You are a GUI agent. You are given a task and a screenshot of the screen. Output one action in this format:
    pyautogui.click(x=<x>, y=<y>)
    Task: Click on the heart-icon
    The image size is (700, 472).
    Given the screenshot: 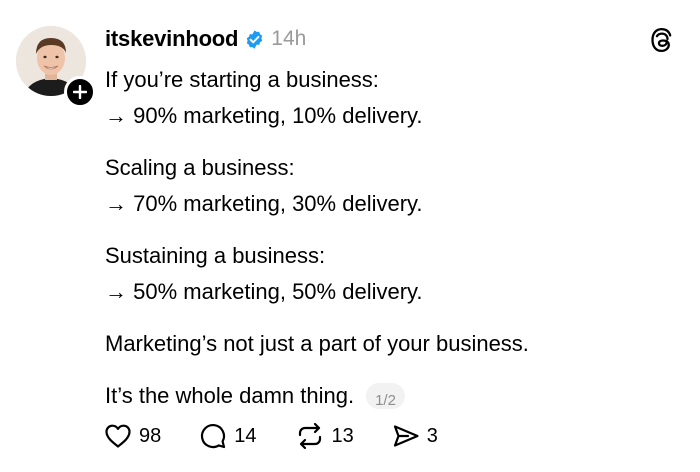 What is the action you would take?
    pyautogui.click(x=118, y=436)
    